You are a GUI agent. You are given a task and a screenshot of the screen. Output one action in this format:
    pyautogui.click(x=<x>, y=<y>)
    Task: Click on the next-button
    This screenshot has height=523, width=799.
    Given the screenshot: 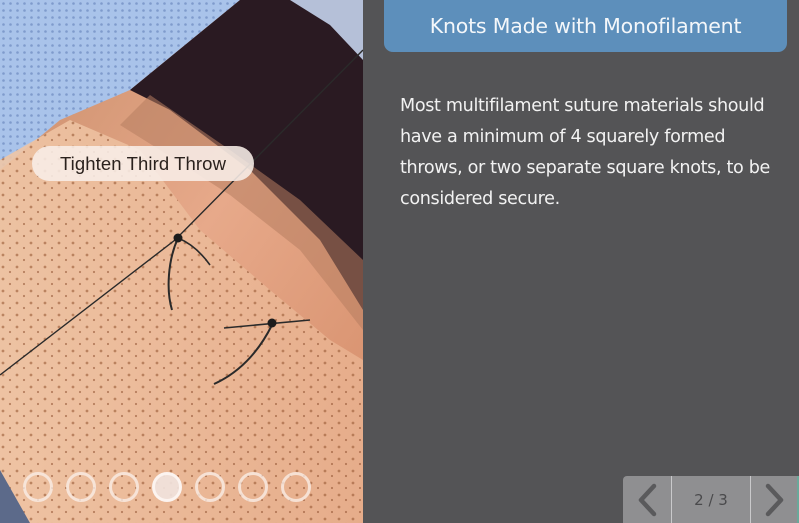 What is the action you would take?
    pyautogui.click(x=775, y=499)
    